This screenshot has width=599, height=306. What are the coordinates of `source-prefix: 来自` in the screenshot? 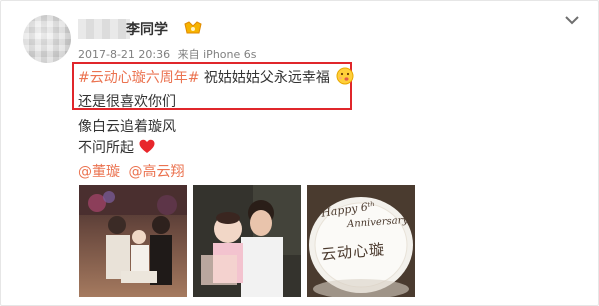 It's located at (188, 54).